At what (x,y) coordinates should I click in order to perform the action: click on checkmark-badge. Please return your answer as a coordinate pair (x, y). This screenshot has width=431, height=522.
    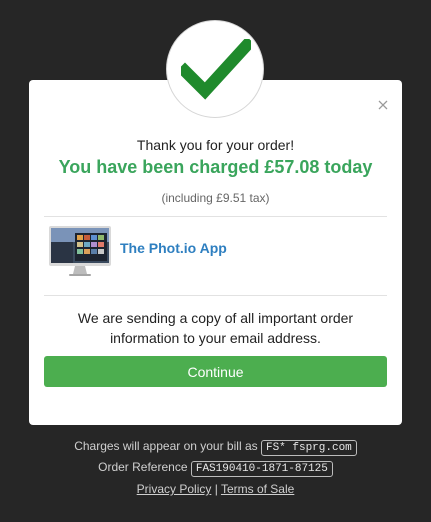
    Looking at the image, I should click on (215, 69).